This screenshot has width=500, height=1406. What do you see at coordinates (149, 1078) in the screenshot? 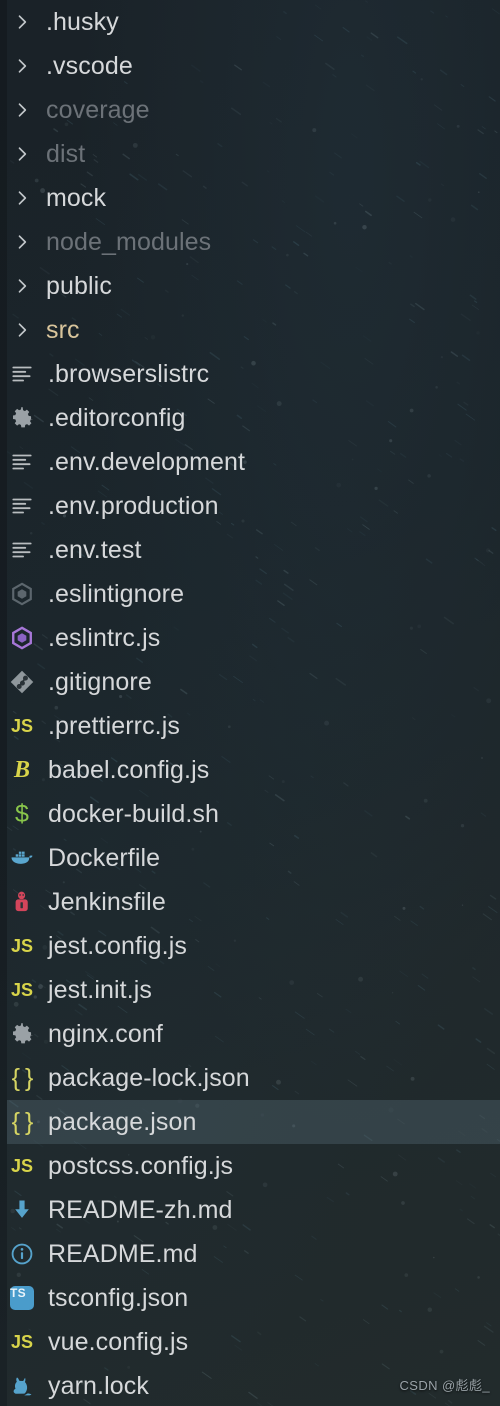
I see `file-tree-row-label: package-lock.json` at bounding box center [149, 1078].